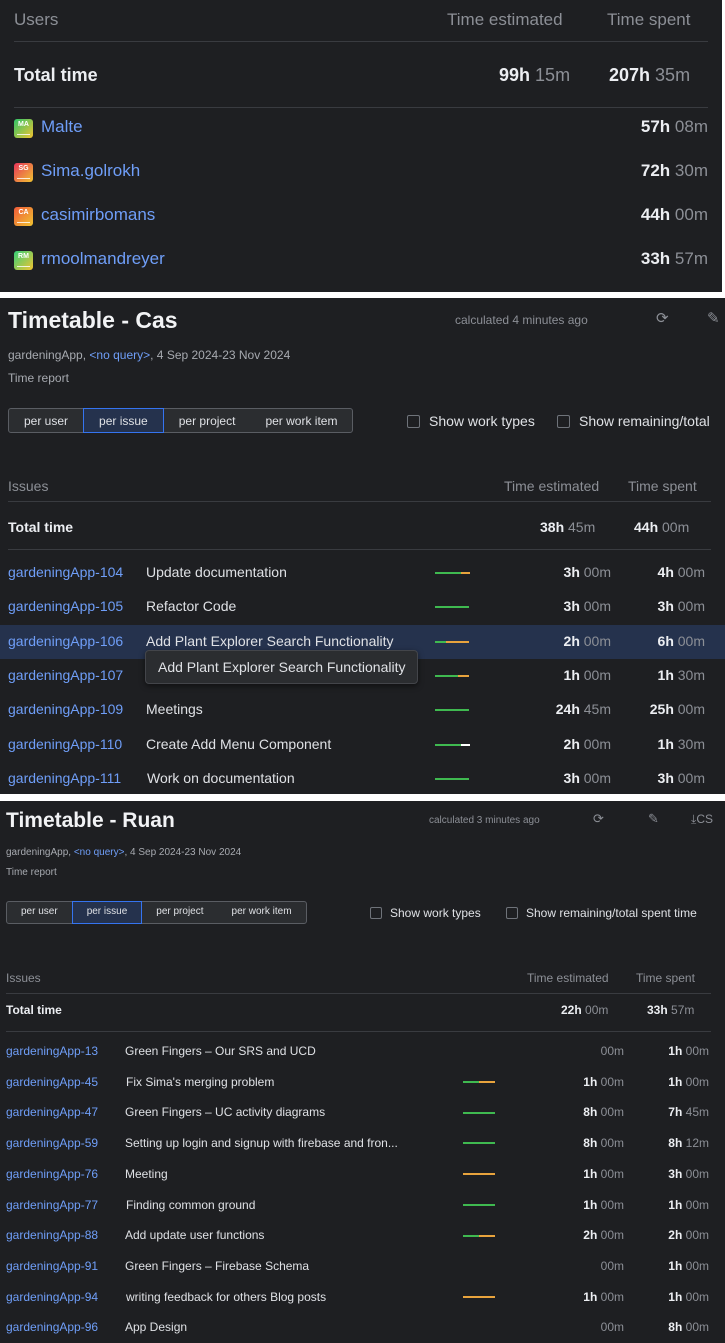  I want to click on show-remaining-checkbox: Show remaining/total, so click(633, 421).